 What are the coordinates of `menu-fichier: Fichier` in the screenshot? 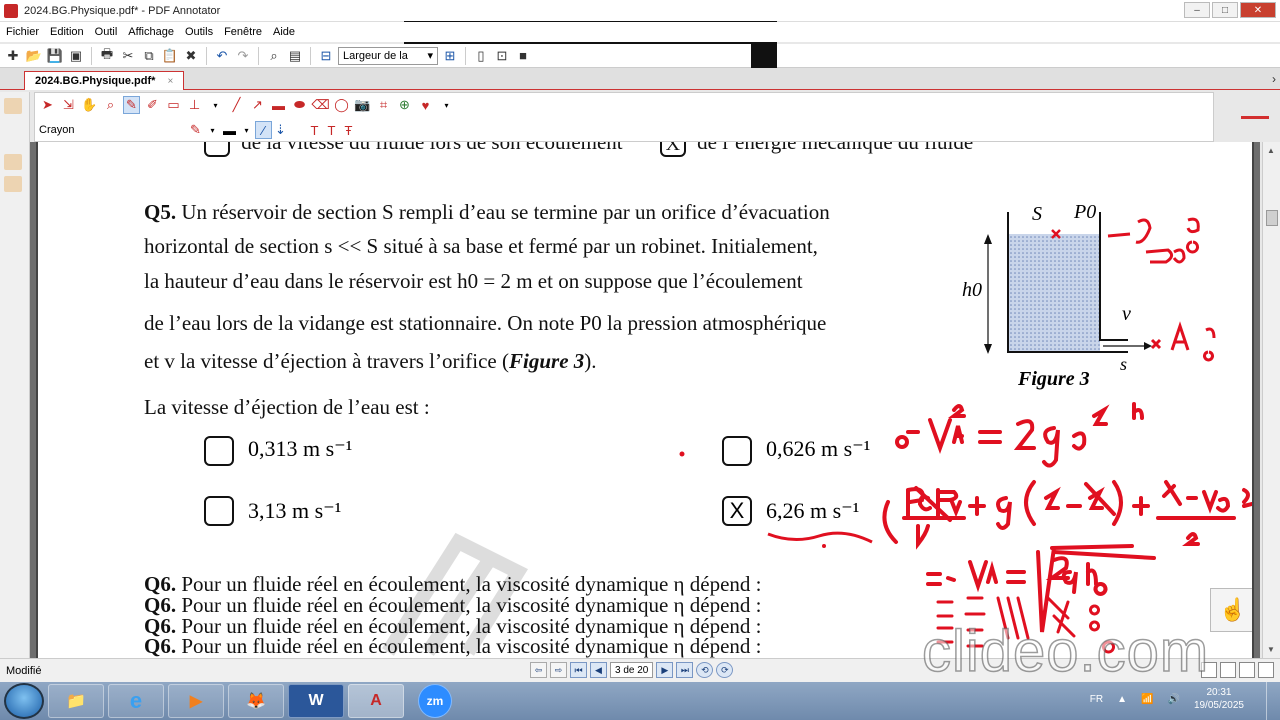 It's located at (22, 32).